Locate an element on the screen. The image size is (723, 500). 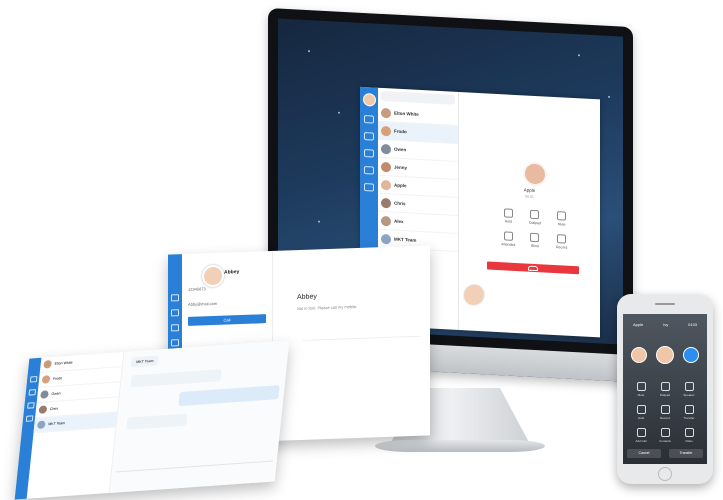
profile-phone: 12345673 is located at coordinates (197, 289).